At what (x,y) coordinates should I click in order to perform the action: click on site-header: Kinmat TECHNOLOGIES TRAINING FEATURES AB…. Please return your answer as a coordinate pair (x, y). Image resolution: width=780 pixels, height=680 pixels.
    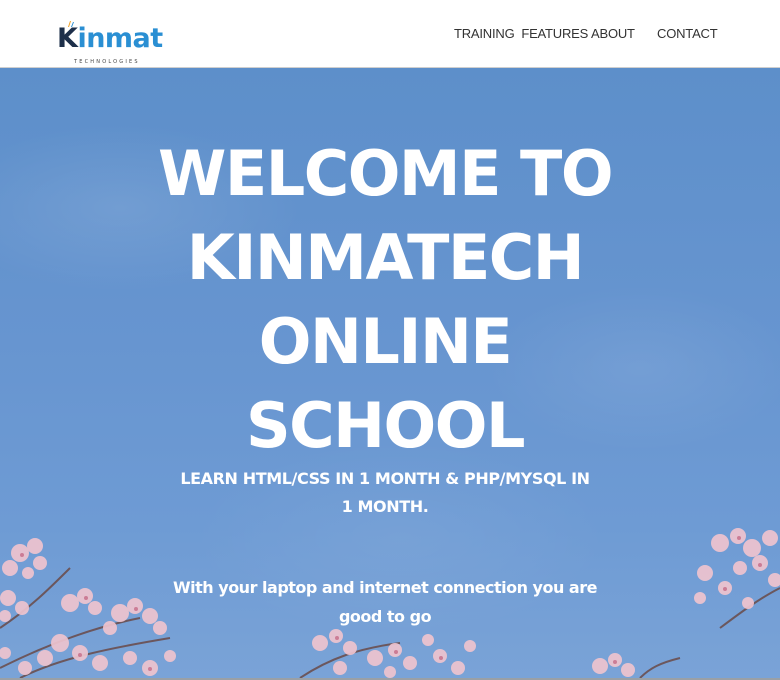
    Looking at the image, I should click on (390, 34).